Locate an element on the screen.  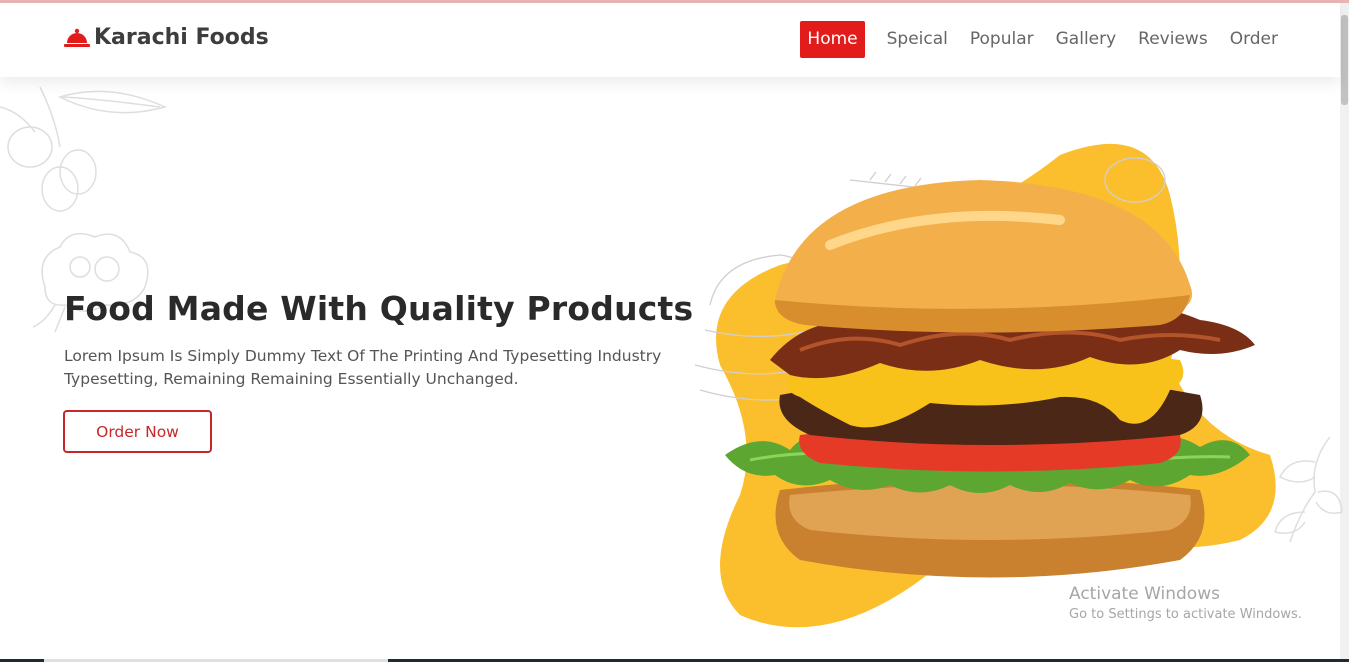
nav-home: Home is located at coordinates (832, 39).